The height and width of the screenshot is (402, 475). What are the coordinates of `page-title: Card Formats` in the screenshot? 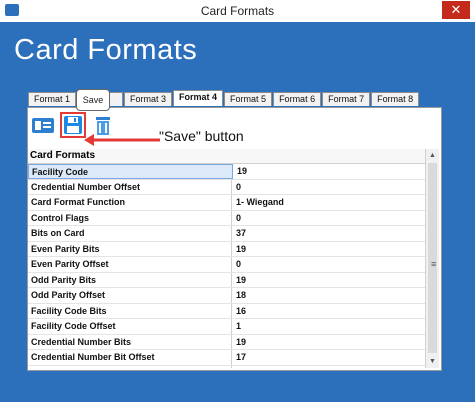 It's located at (106, 50).